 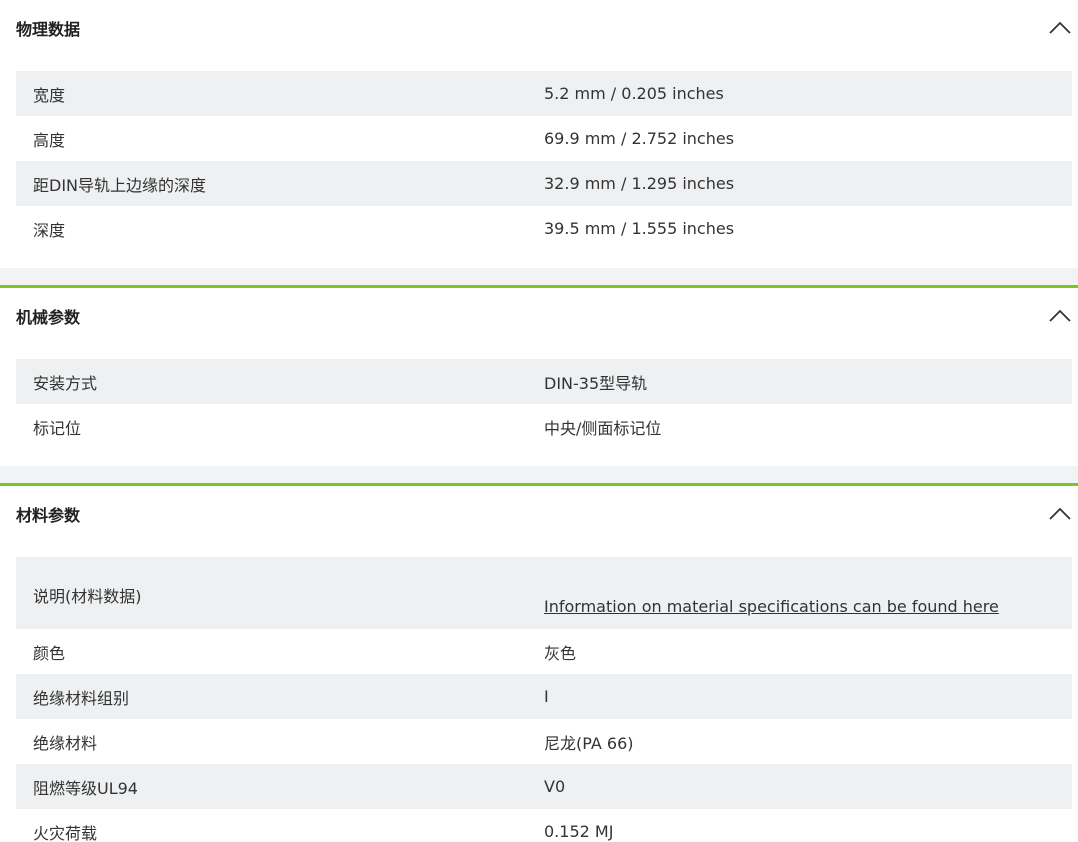 I want to click on row-label: 安装方式, so click(x=65, y=383).